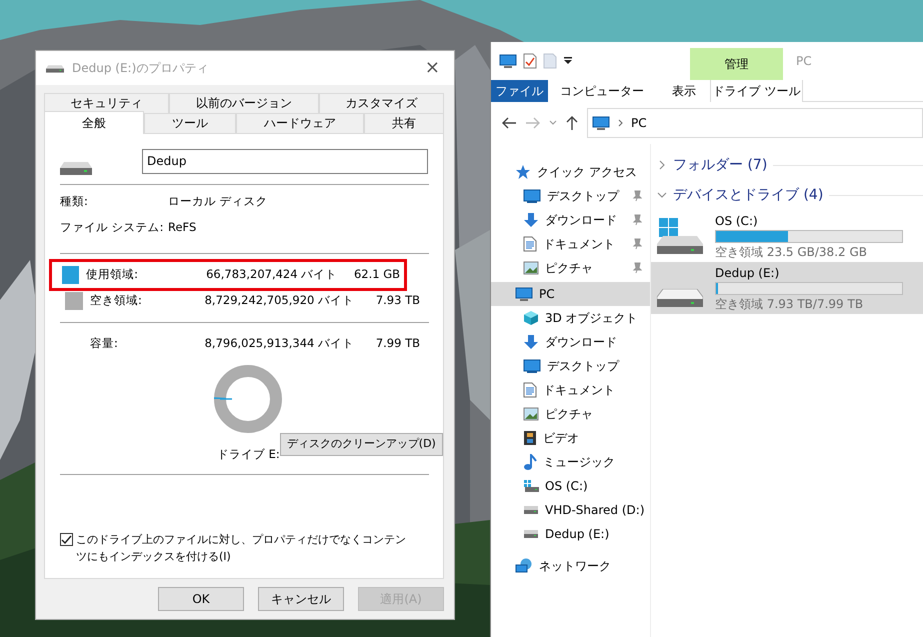  What do you see at coordinates (570, 566) in the screenshot?
I see `nav-item: ネットワーク` at bounding box center [570, 566].